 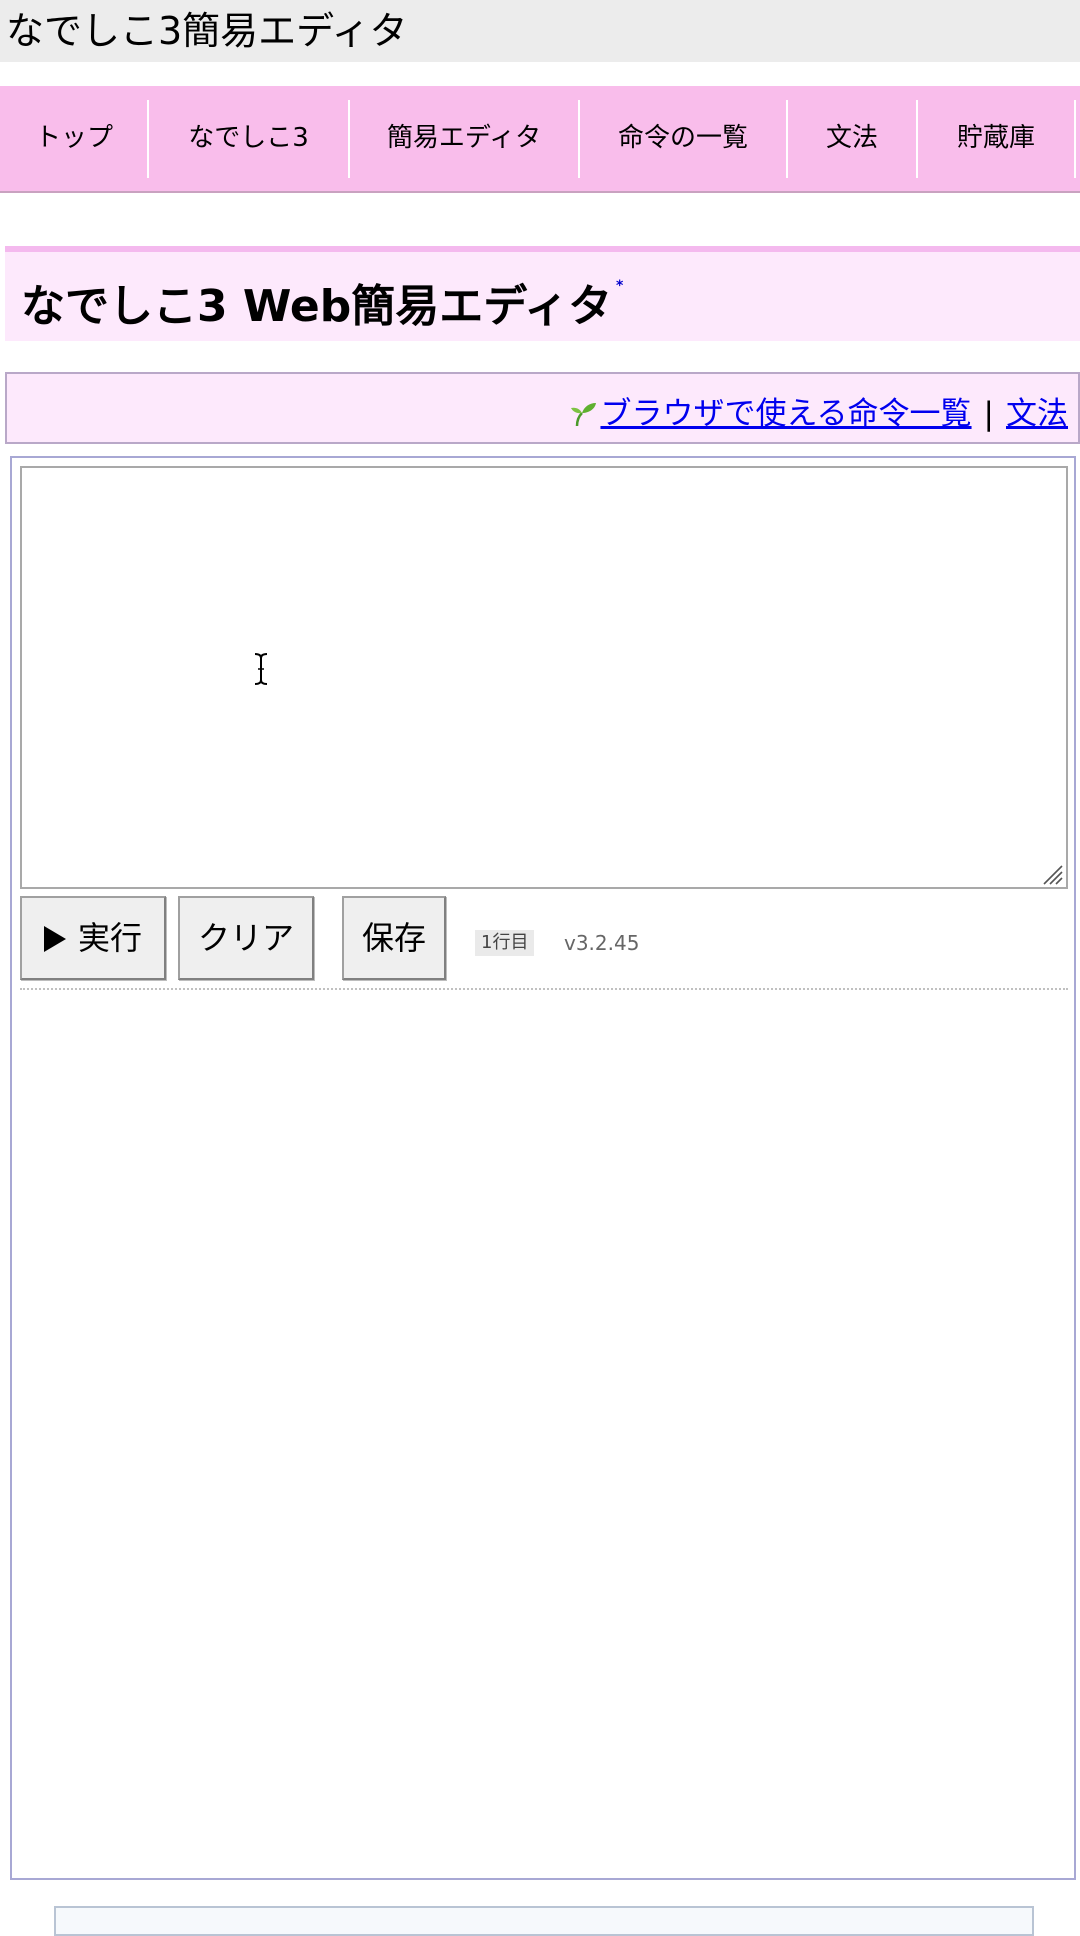 What do you see at coordinates (602, 943) in the screenshot?
I see `version-label: v3.2.45` at bounding box center [602, 943].